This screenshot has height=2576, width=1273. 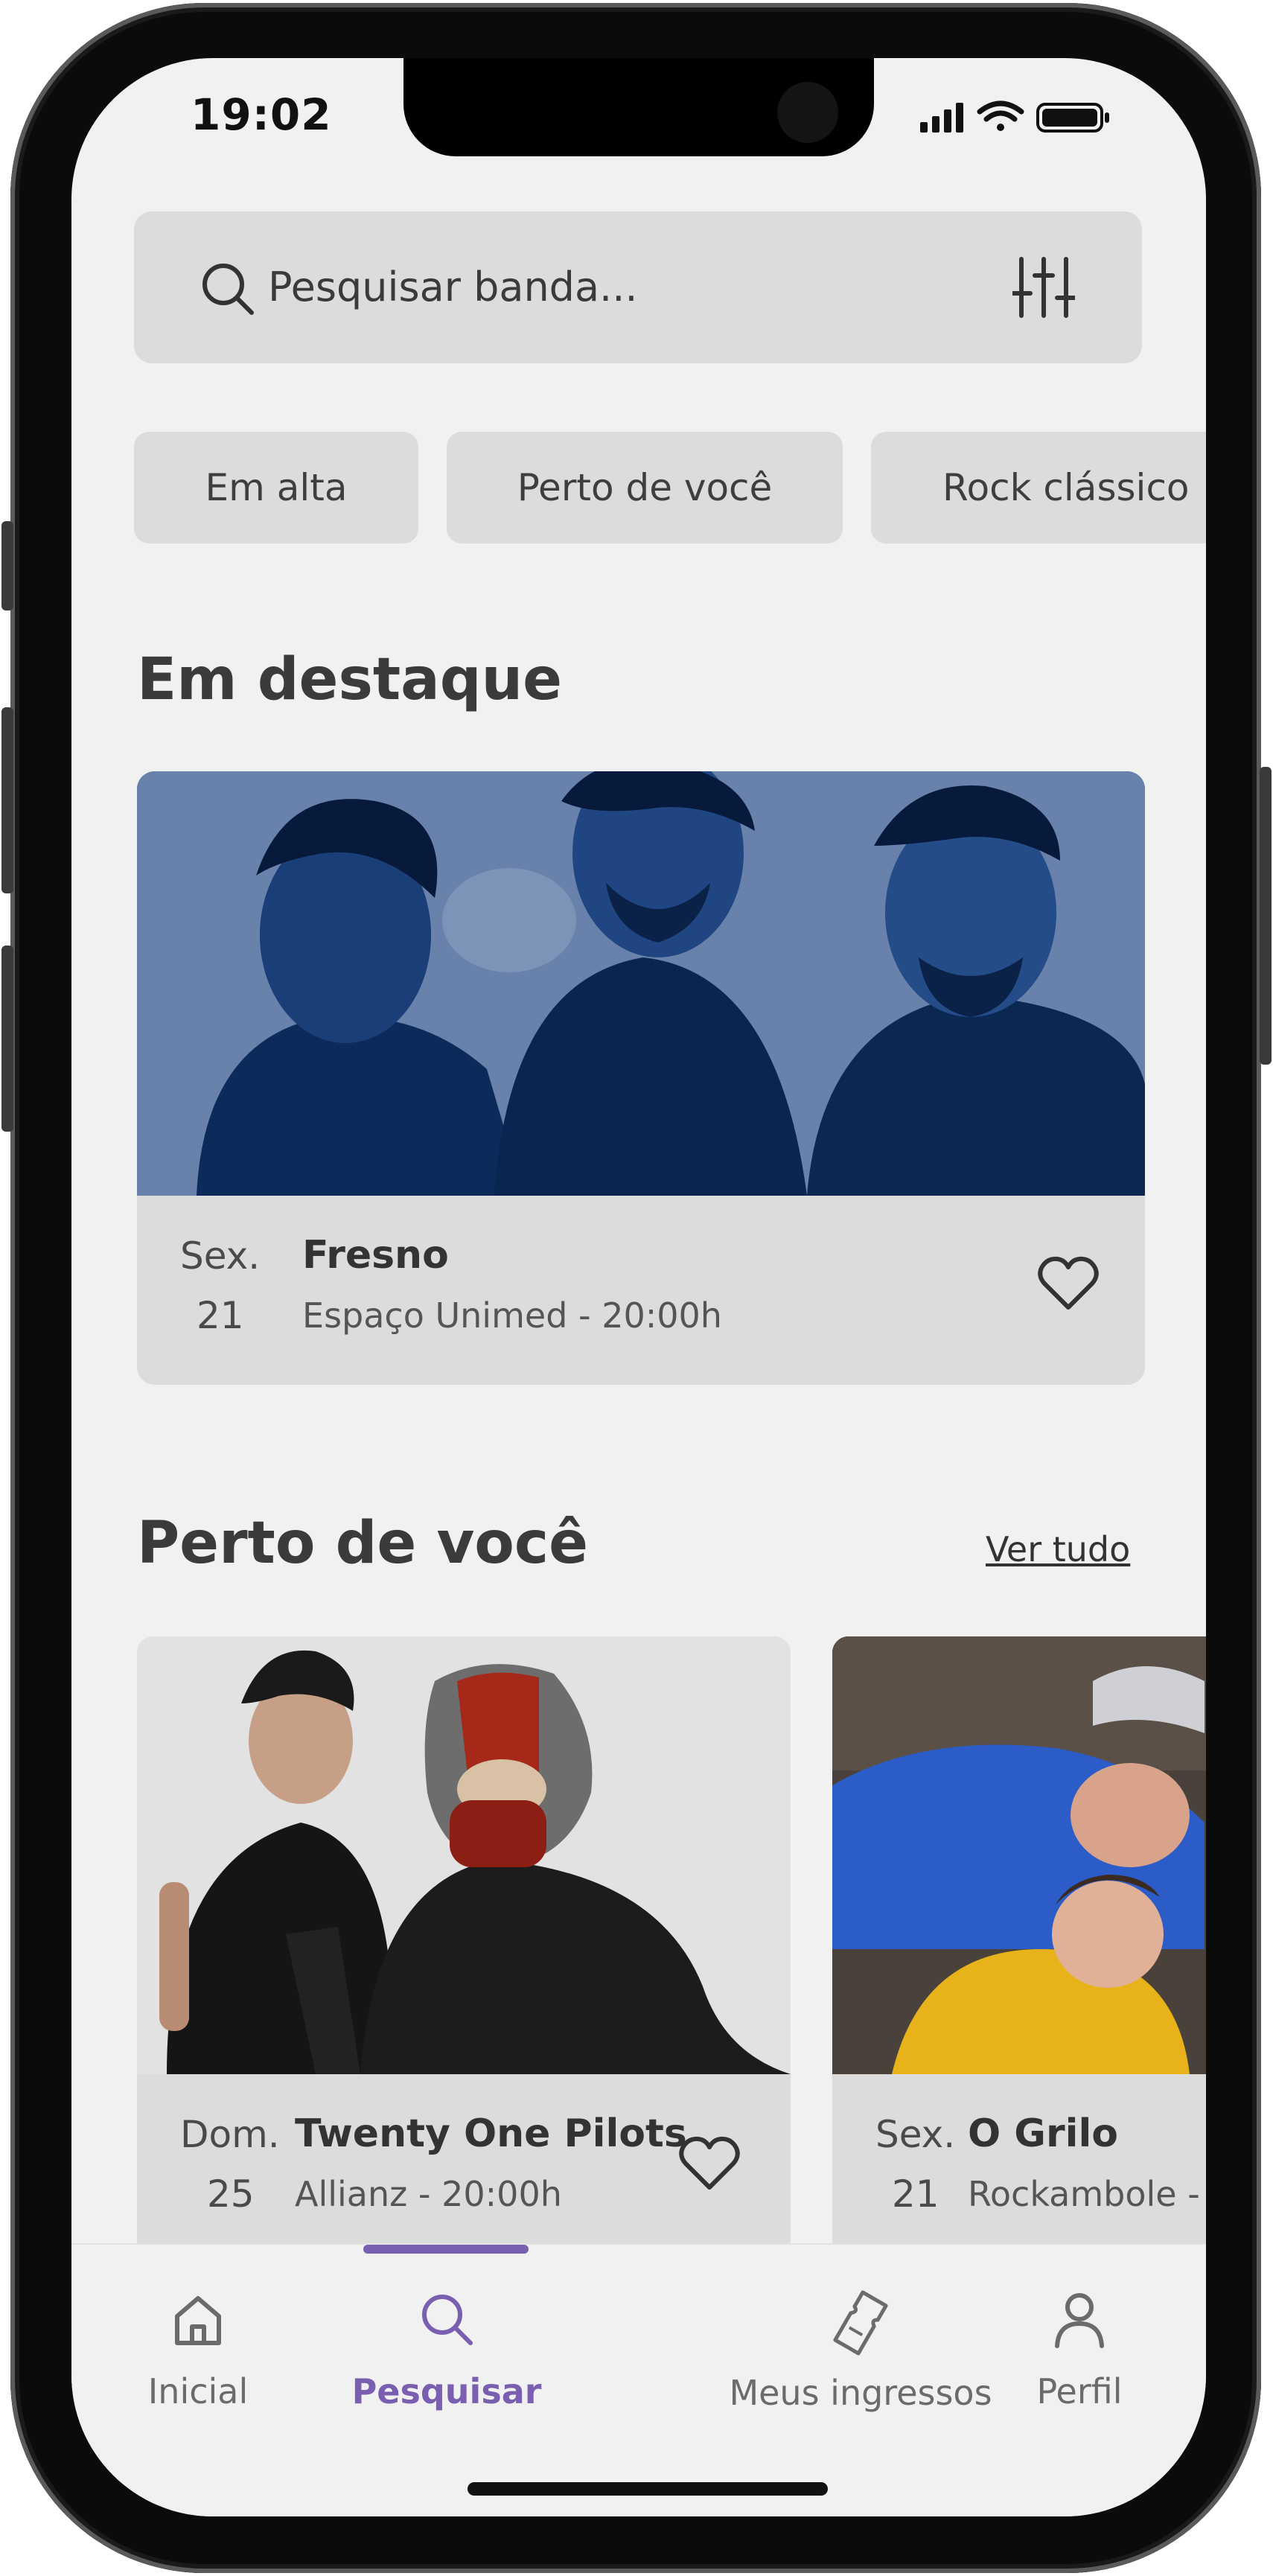 What do you see at coordinates (1044, 287) in the screenshot?
I see `sliders-icon` at bounding box center [1044, 287].